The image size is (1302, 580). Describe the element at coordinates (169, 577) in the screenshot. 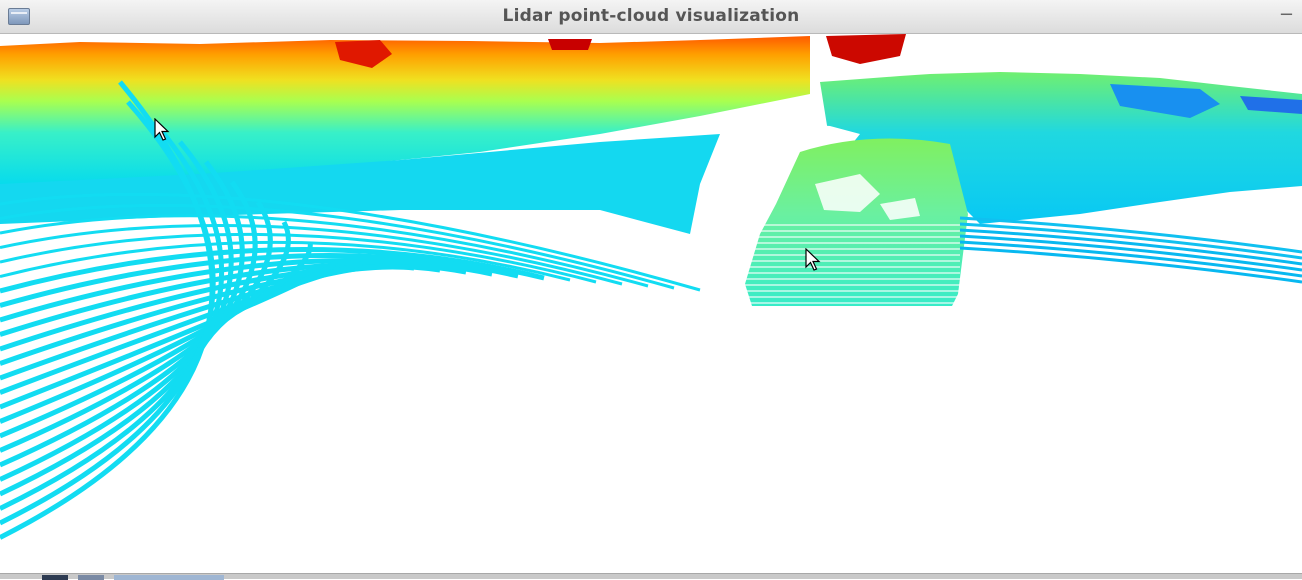

I see `taskbar-window-button` at that location.